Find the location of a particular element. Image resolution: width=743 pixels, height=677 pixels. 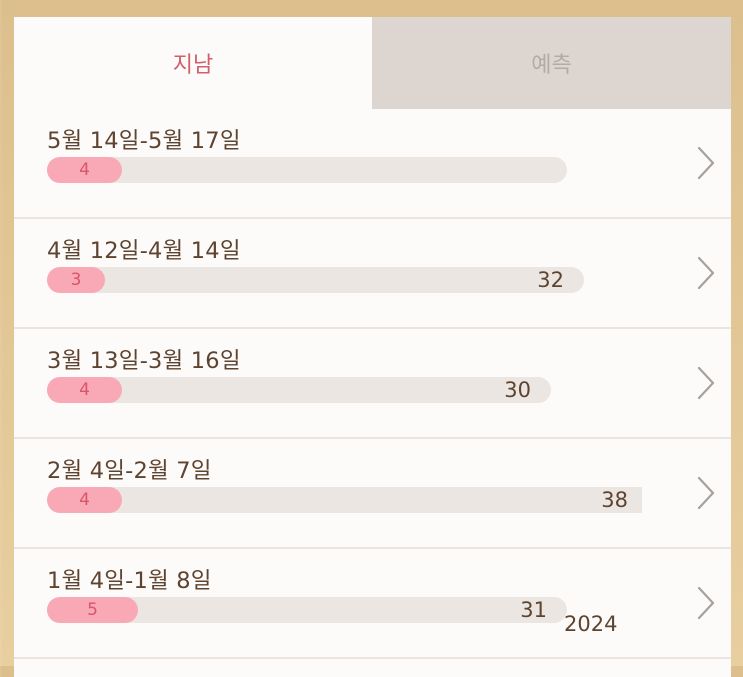

tab-past: 지남 is located at coordinates (193, 63).